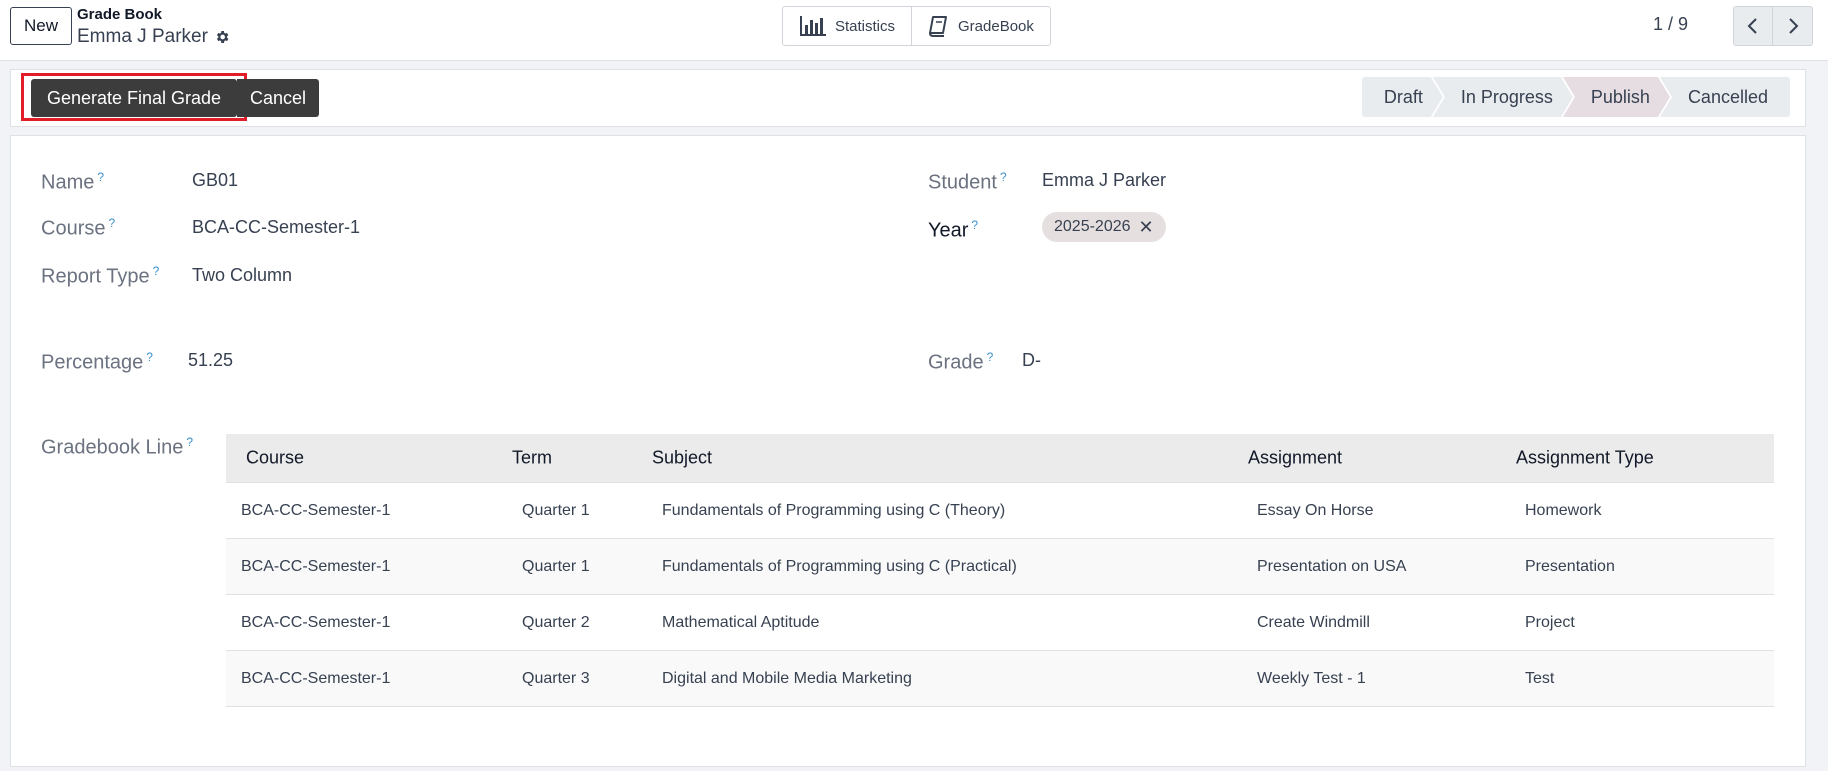  What do you see at coordinates (97, 362) in the screenshot?
I see `percentage-label: Percentage?` at bounding box center [97, 362].